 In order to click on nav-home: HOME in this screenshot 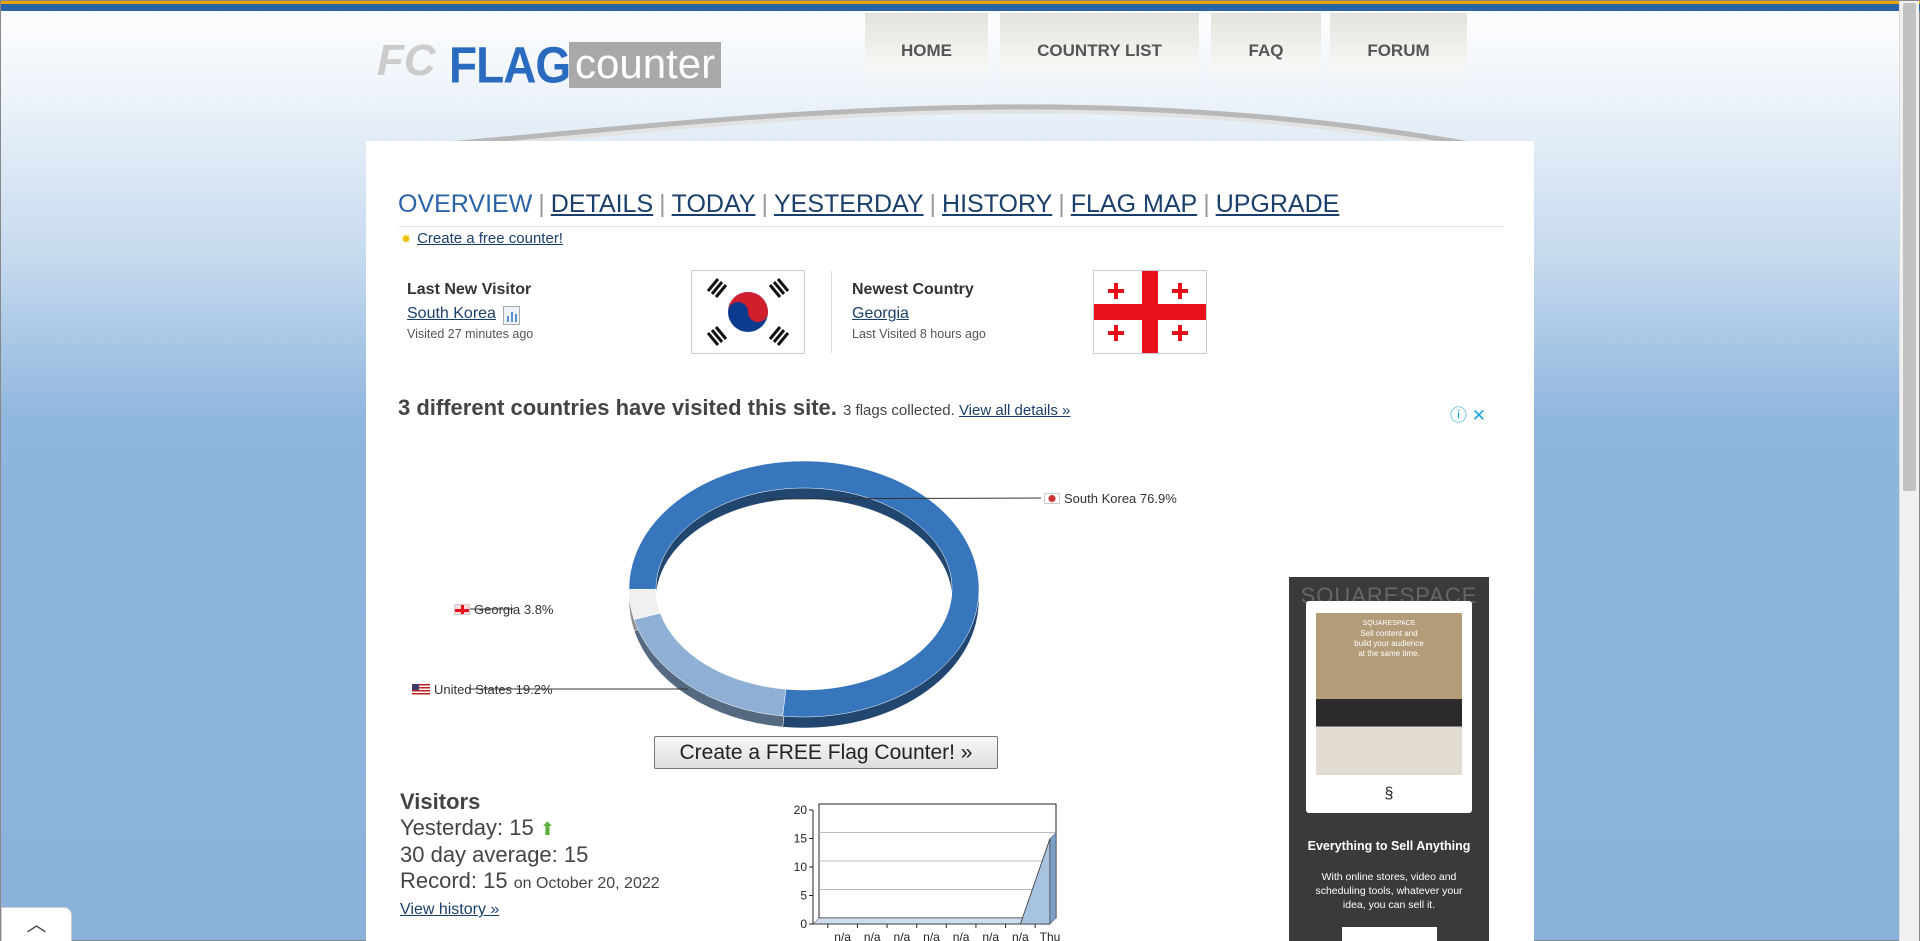, I will do `click(926, 50)`.